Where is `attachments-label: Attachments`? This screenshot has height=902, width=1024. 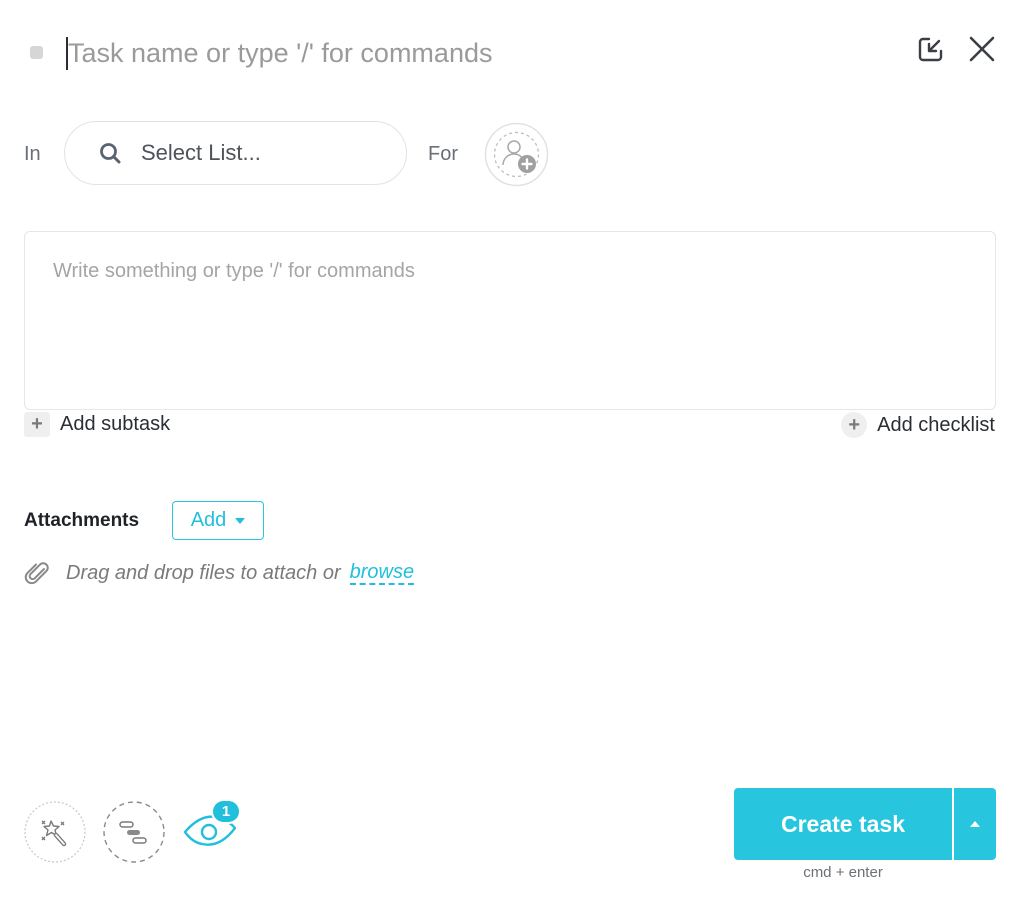
attachments-label: Attachments is located at coordinates (82, 520).